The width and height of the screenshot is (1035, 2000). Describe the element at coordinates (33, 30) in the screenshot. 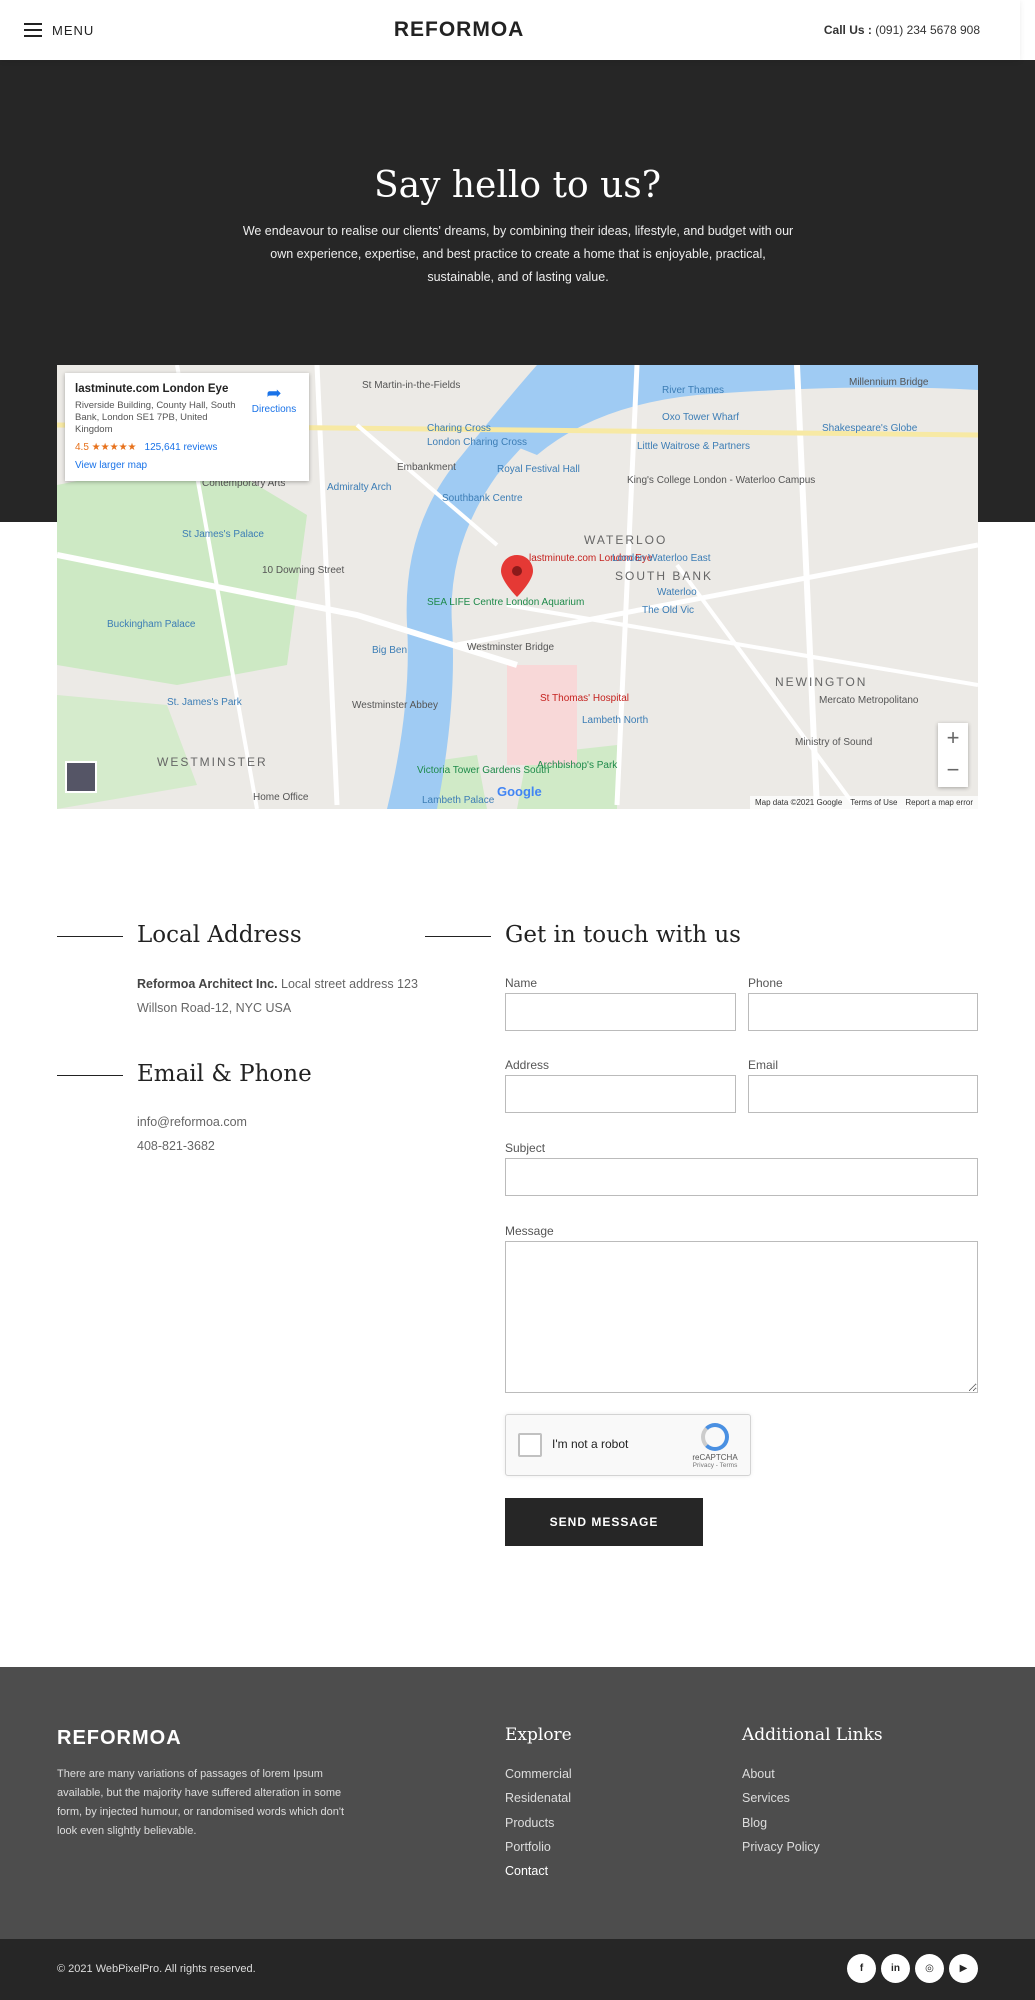

I see `hamburger-icon` at that location.